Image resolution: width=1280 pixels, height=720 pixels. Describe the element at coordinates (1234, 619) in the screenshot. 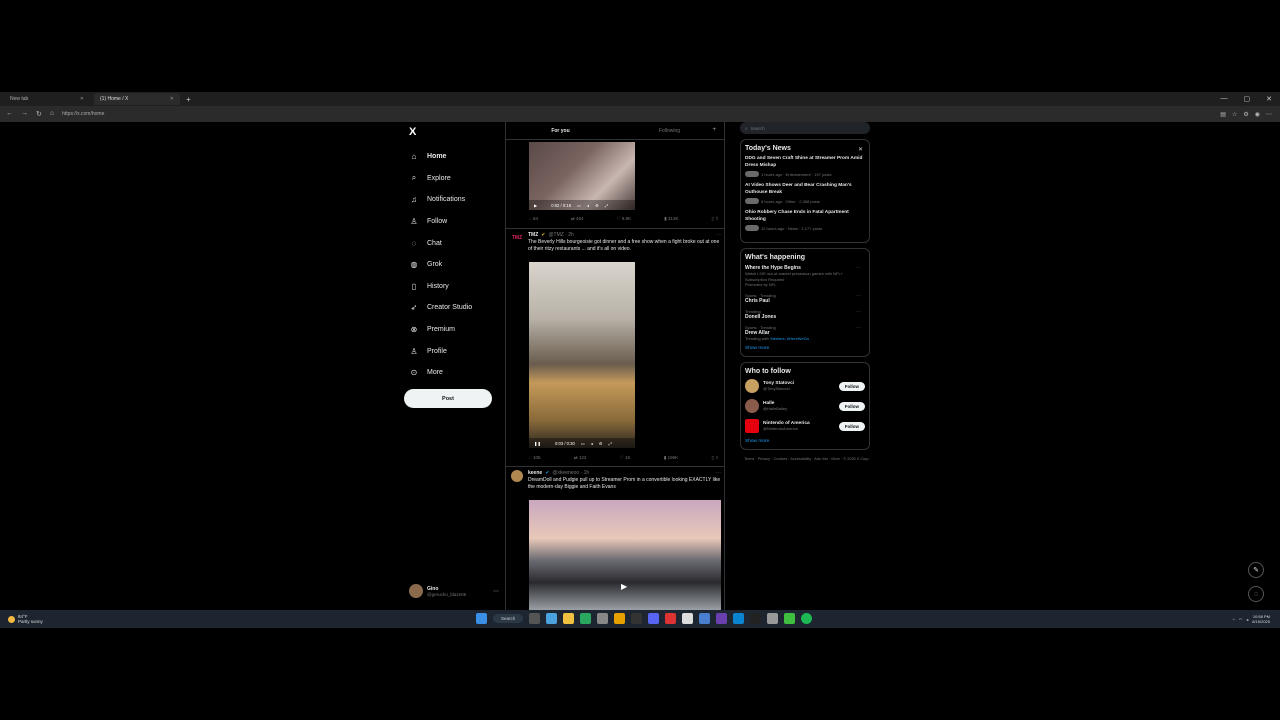

I see `chevron-up-icon: ^` at that location.